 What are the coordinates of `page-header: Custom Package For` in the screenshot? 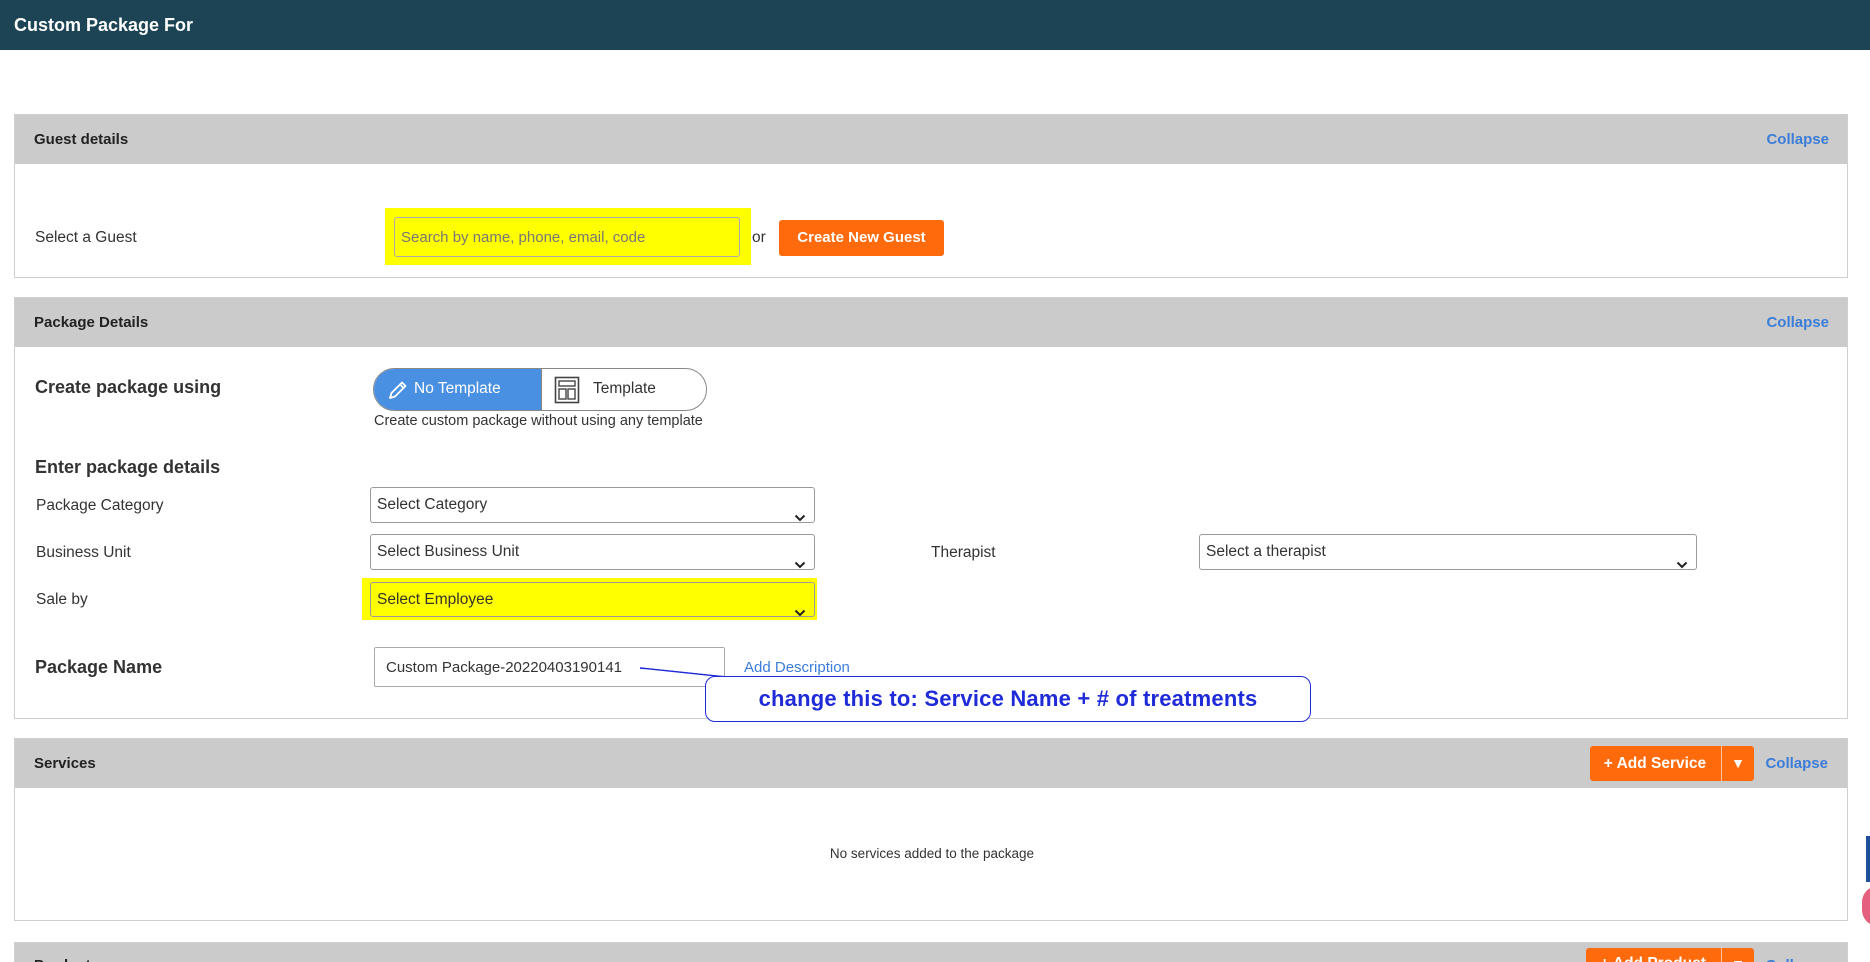 It's located at (935, 25).